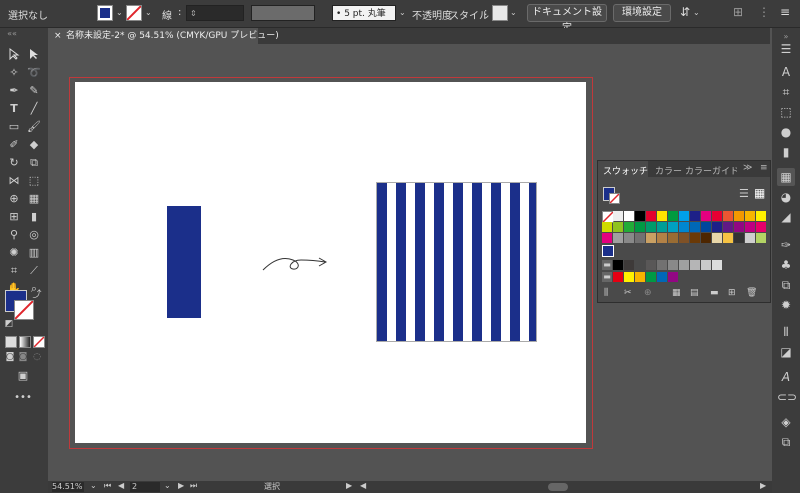 The width and height of the screenshot is (800, 493). I want to click on lasso-icon: ➰, so click(34, 72).